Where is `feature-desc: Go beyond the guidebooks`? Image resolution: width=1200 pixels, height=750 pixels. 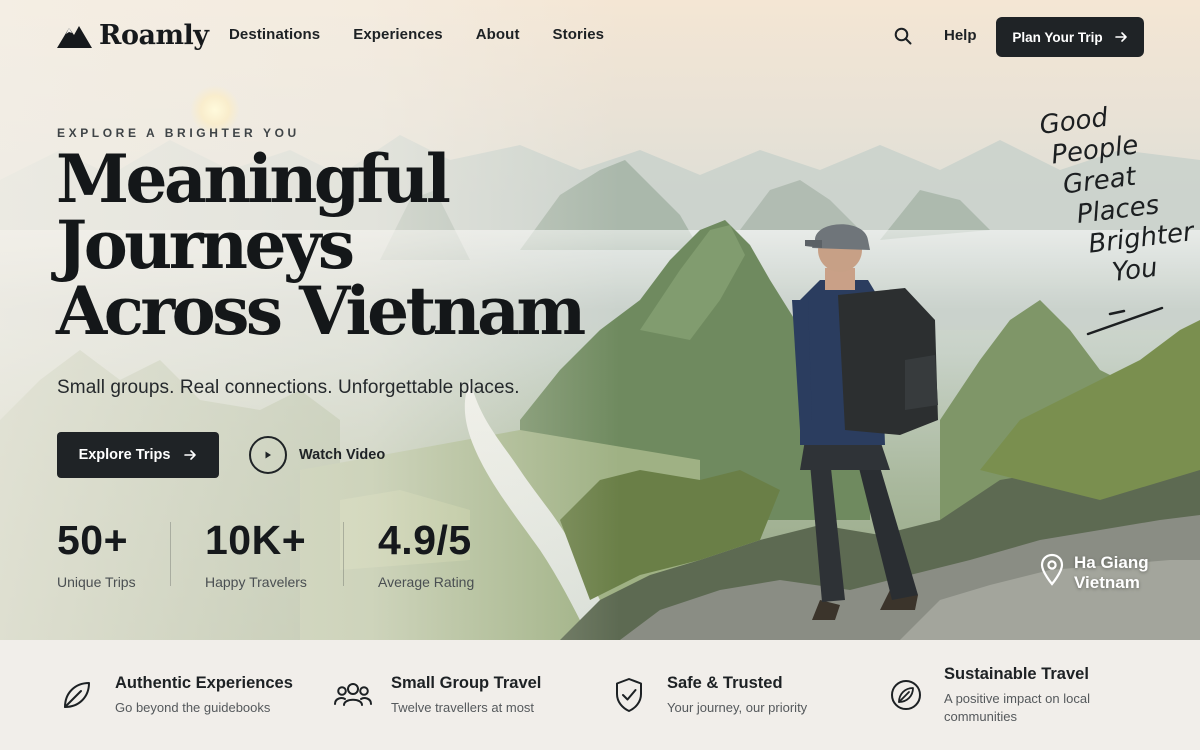 feature-desc: Go beyond the guidebooks is located at coordinates (193, 707).